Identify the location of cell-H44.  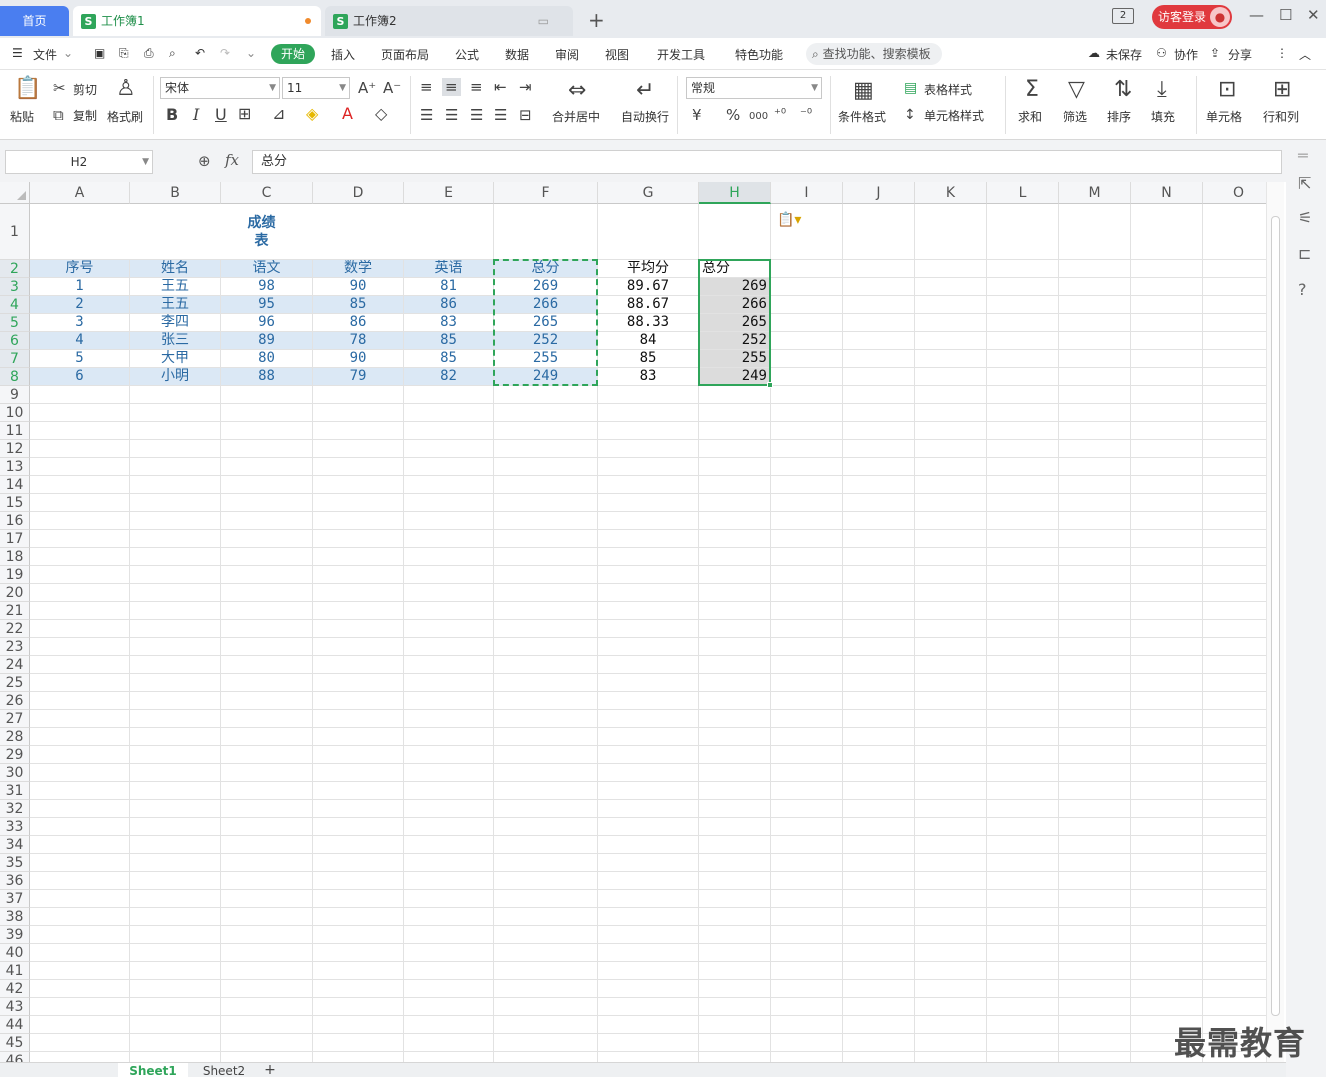
(735, 1025).